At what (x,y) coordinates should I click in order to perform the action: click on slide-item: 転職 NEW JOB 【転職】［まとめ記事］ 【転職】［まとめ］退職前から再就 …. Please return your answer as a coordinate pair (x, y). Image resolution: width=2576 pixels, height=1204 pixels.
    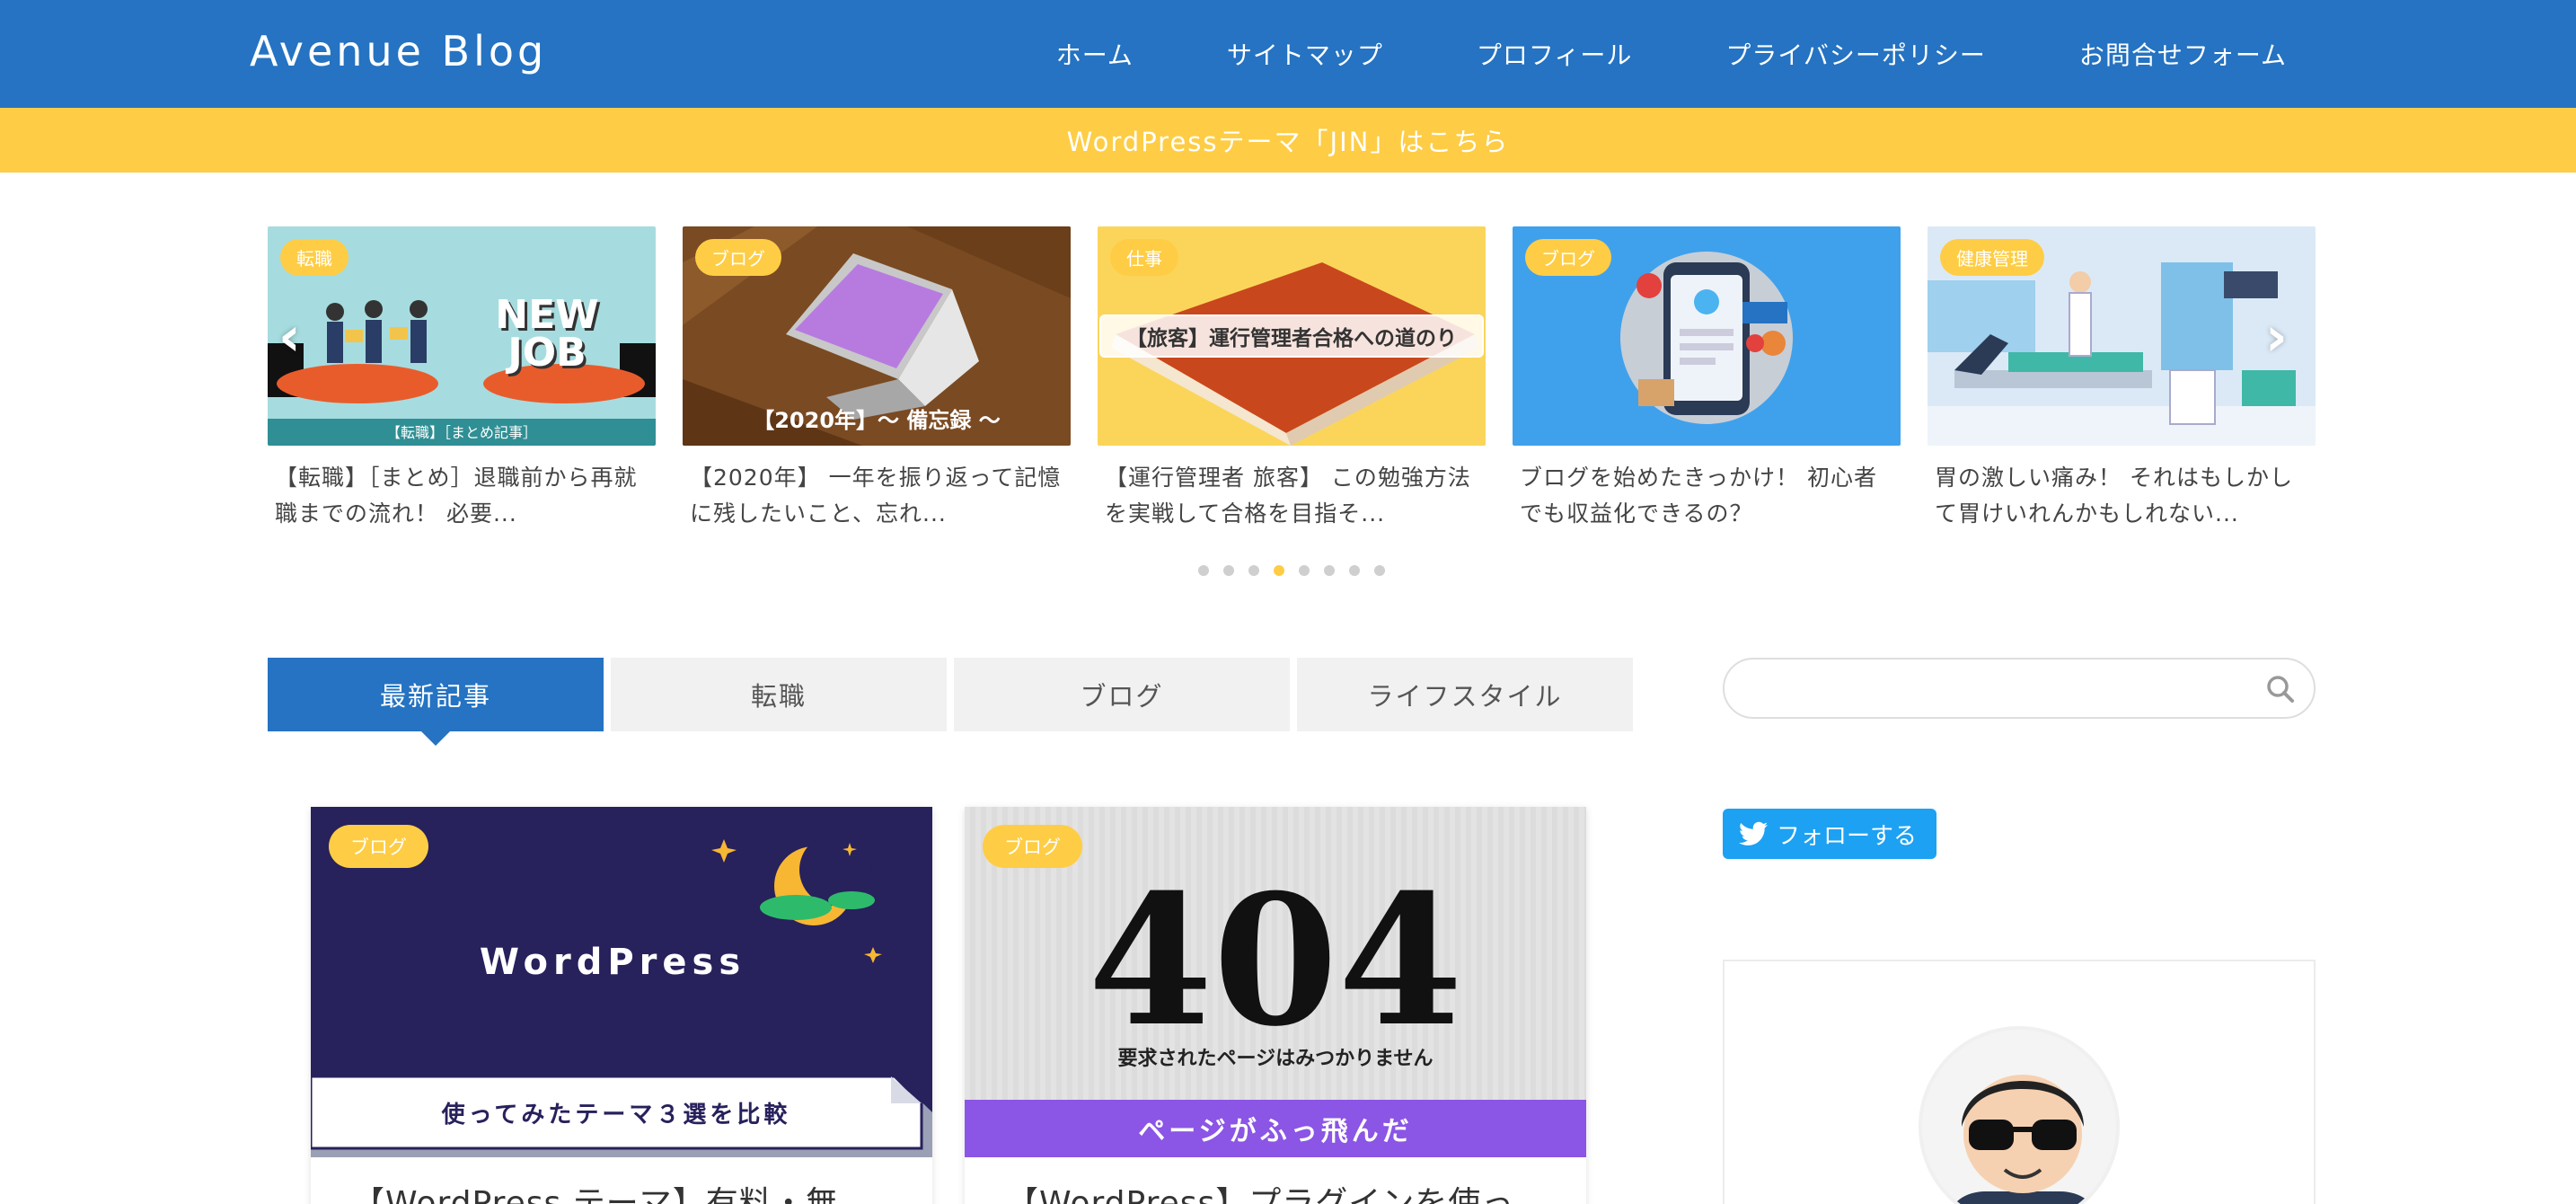
    Looking at the image, I should click on (462, 379).